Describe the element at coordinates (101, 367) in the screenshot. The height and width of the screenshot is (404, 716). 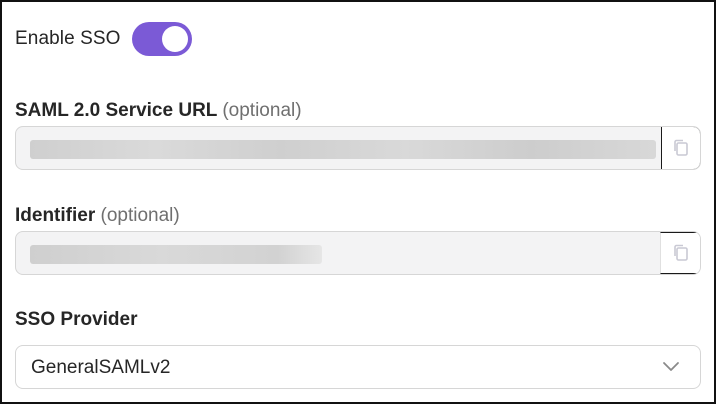
I see `sso-provider-selected-value: GeneralSAMLv2` at that location.